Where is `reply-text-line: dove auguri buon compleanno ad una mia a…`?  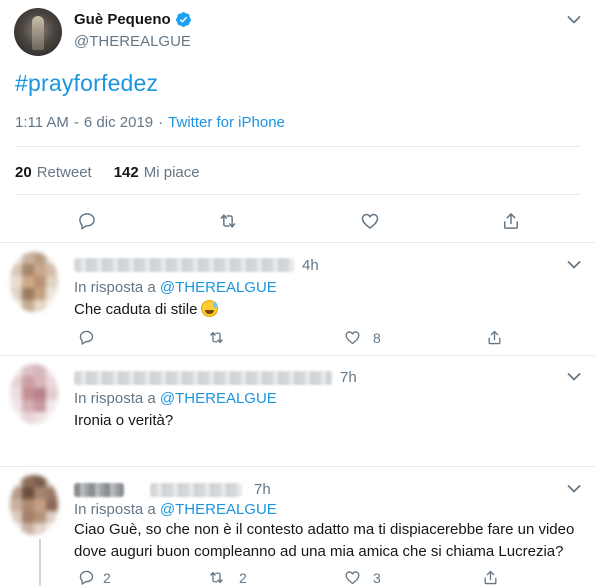
reply-text-line: dove auguri buon compleanno ad una mia a… is located at coordinates (319, 551).